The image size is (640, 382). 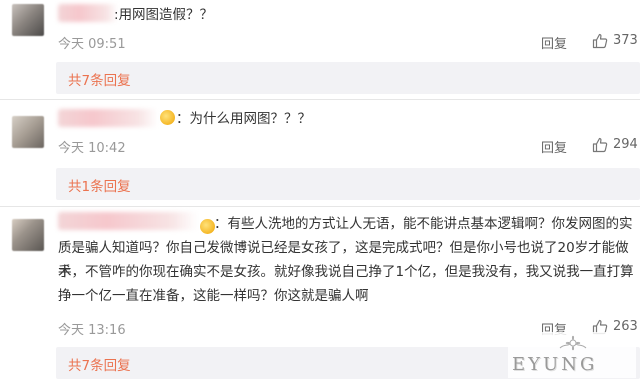 I want to click on watermark: EYUNG, so click(x=572, y=355).